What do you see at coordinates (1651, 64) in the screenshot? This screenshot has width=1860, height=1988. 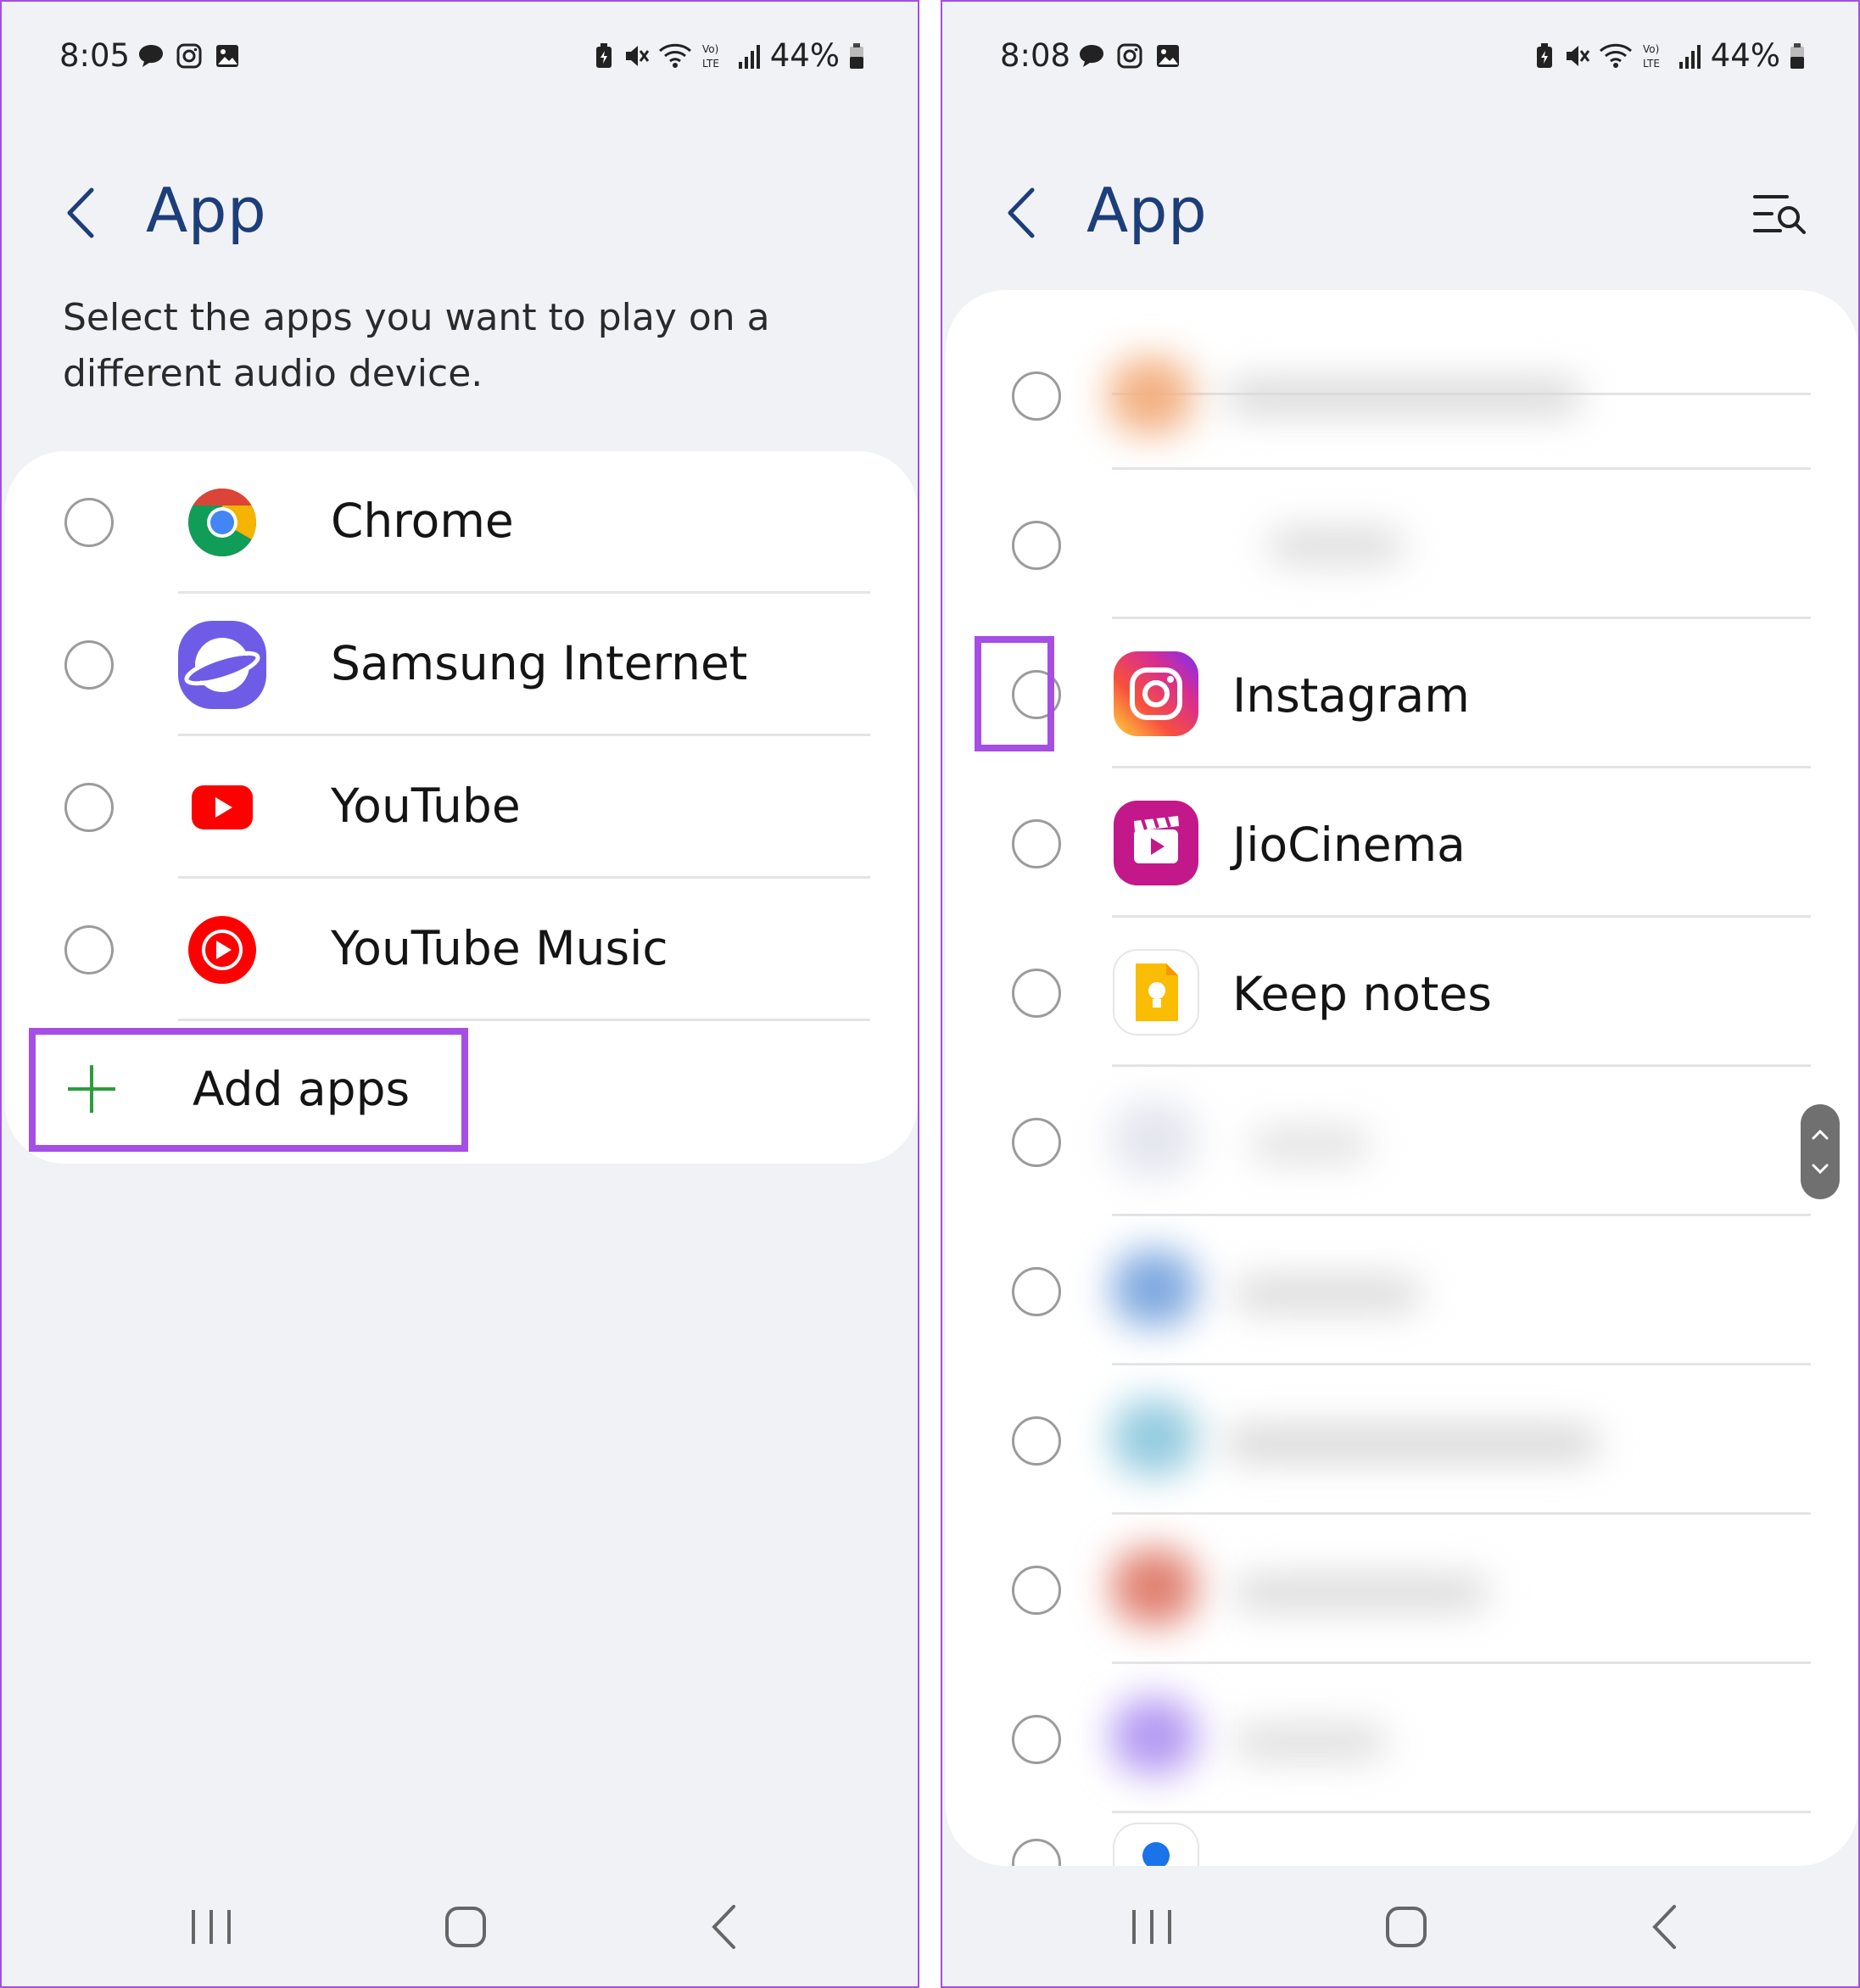 I see `svg-text: LTE` at bounding box center [1651, 64].